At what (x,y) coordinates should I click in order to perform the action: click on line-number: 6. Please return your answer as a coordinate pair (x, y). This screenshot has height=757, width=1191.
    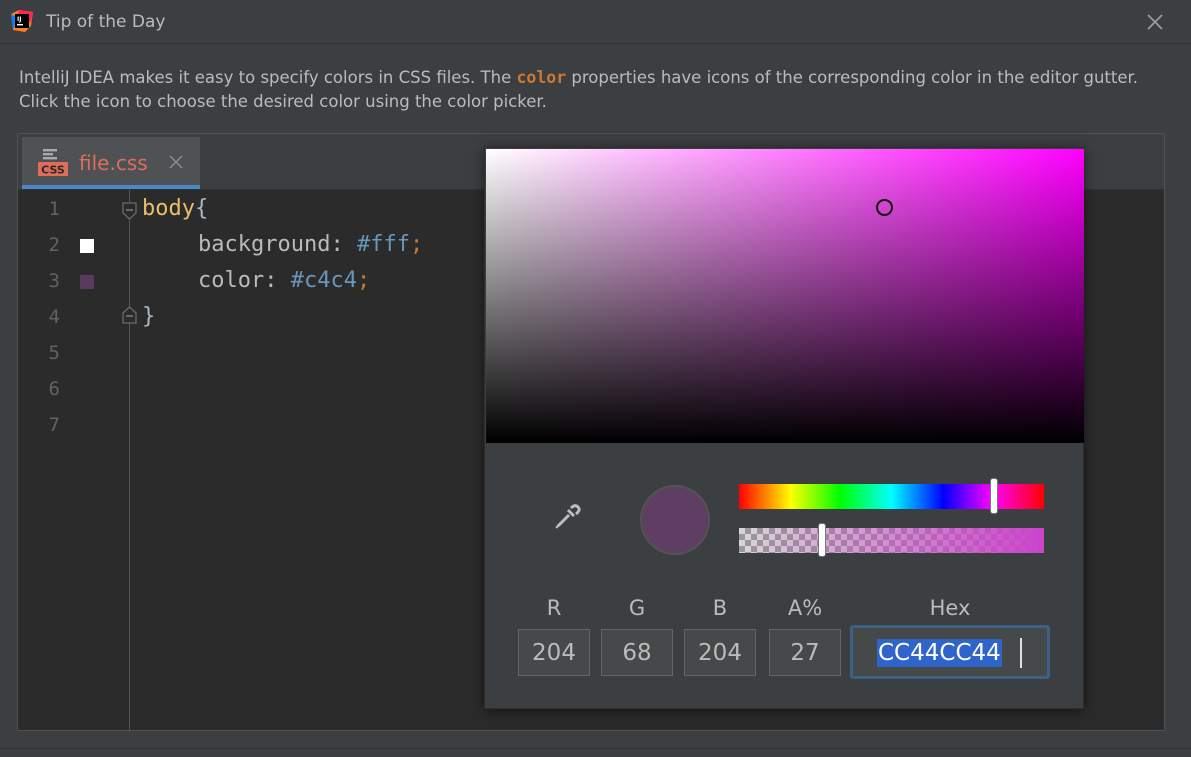
    Looking at the image, I should click on (54, 389).